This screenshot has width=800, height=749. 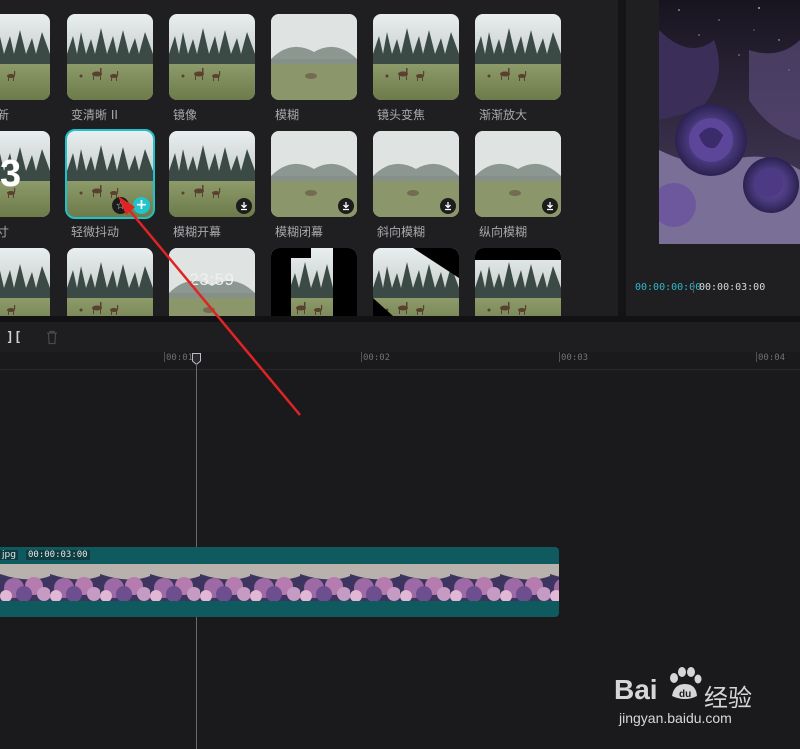 I want to click on effect-thumb: 23:59, so click(x=212, y=282).